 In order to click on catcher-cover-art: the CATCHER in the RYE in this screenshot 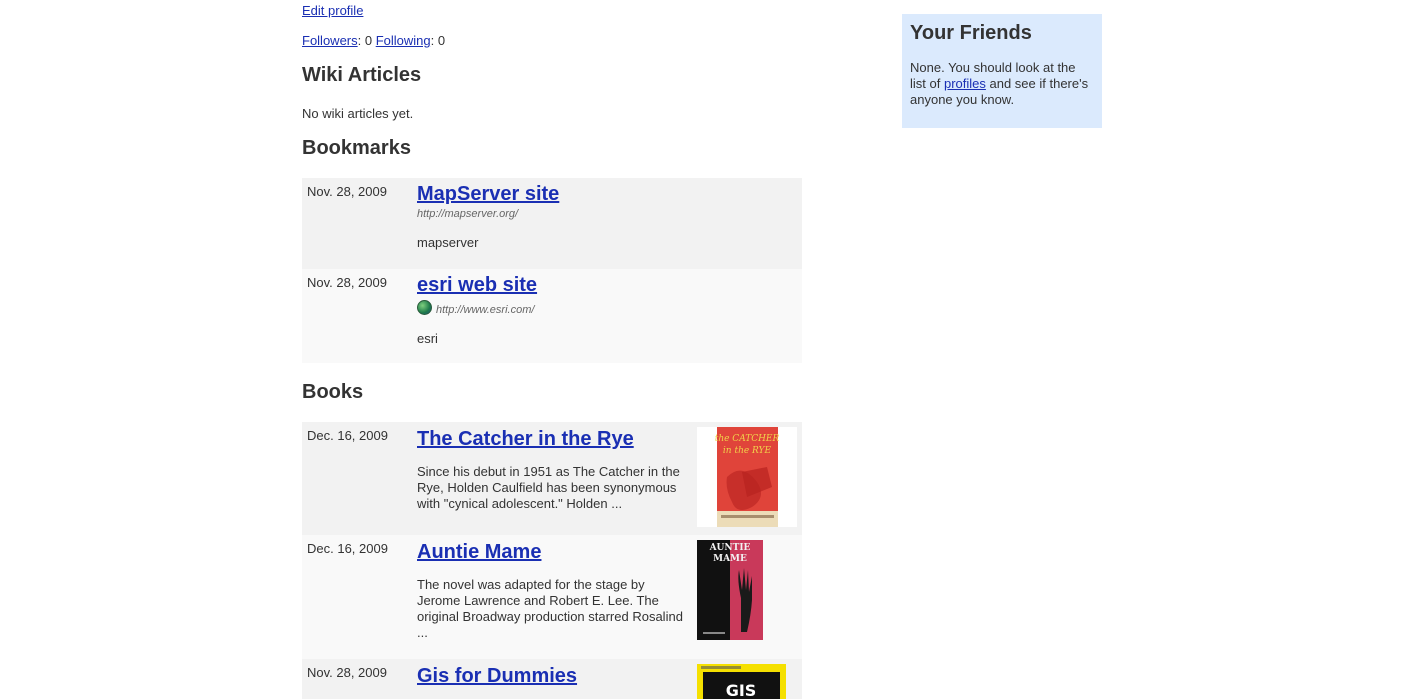, I will do `click(747, 477)`.